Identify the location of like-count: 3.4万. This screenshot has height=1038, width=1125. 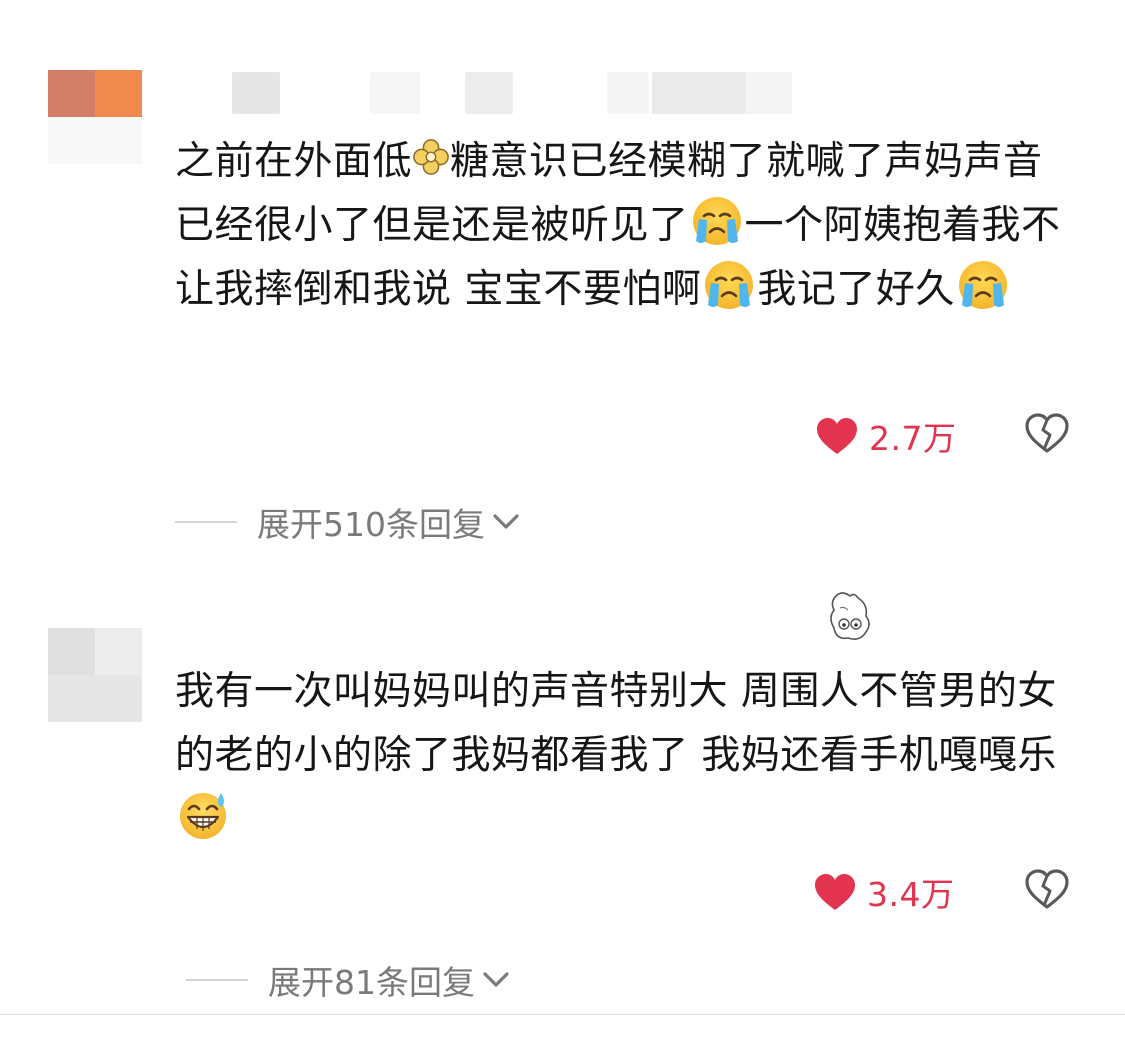
(911, 894).